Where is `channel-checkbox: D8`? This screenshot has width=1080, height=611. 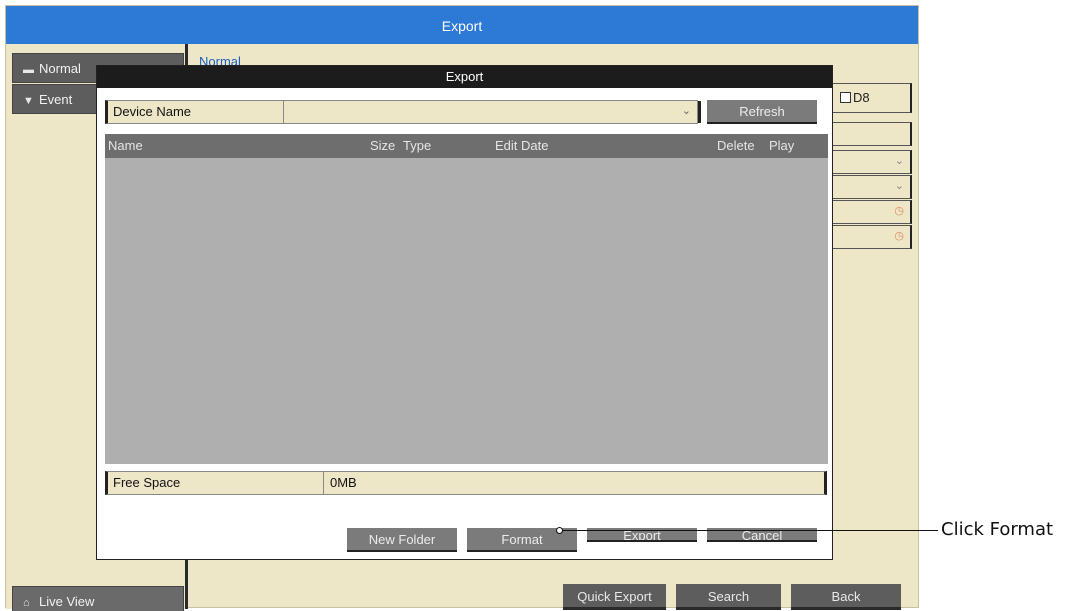 channel-checkbox: D8 is located at coordinates (855, 97).